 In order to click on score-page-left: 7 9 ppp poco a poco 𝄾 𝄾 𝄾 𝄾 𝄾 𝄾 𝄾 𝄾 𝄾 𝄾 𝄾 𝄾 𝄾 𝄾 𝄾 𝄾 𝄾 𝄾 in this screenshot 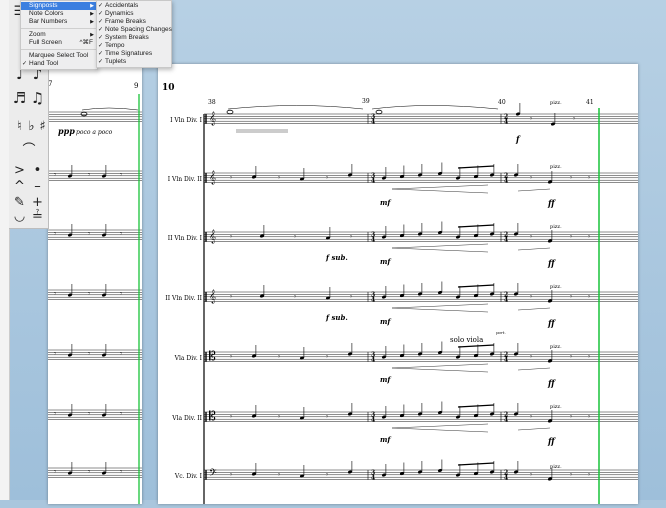, I will do `click(95, 284)`.